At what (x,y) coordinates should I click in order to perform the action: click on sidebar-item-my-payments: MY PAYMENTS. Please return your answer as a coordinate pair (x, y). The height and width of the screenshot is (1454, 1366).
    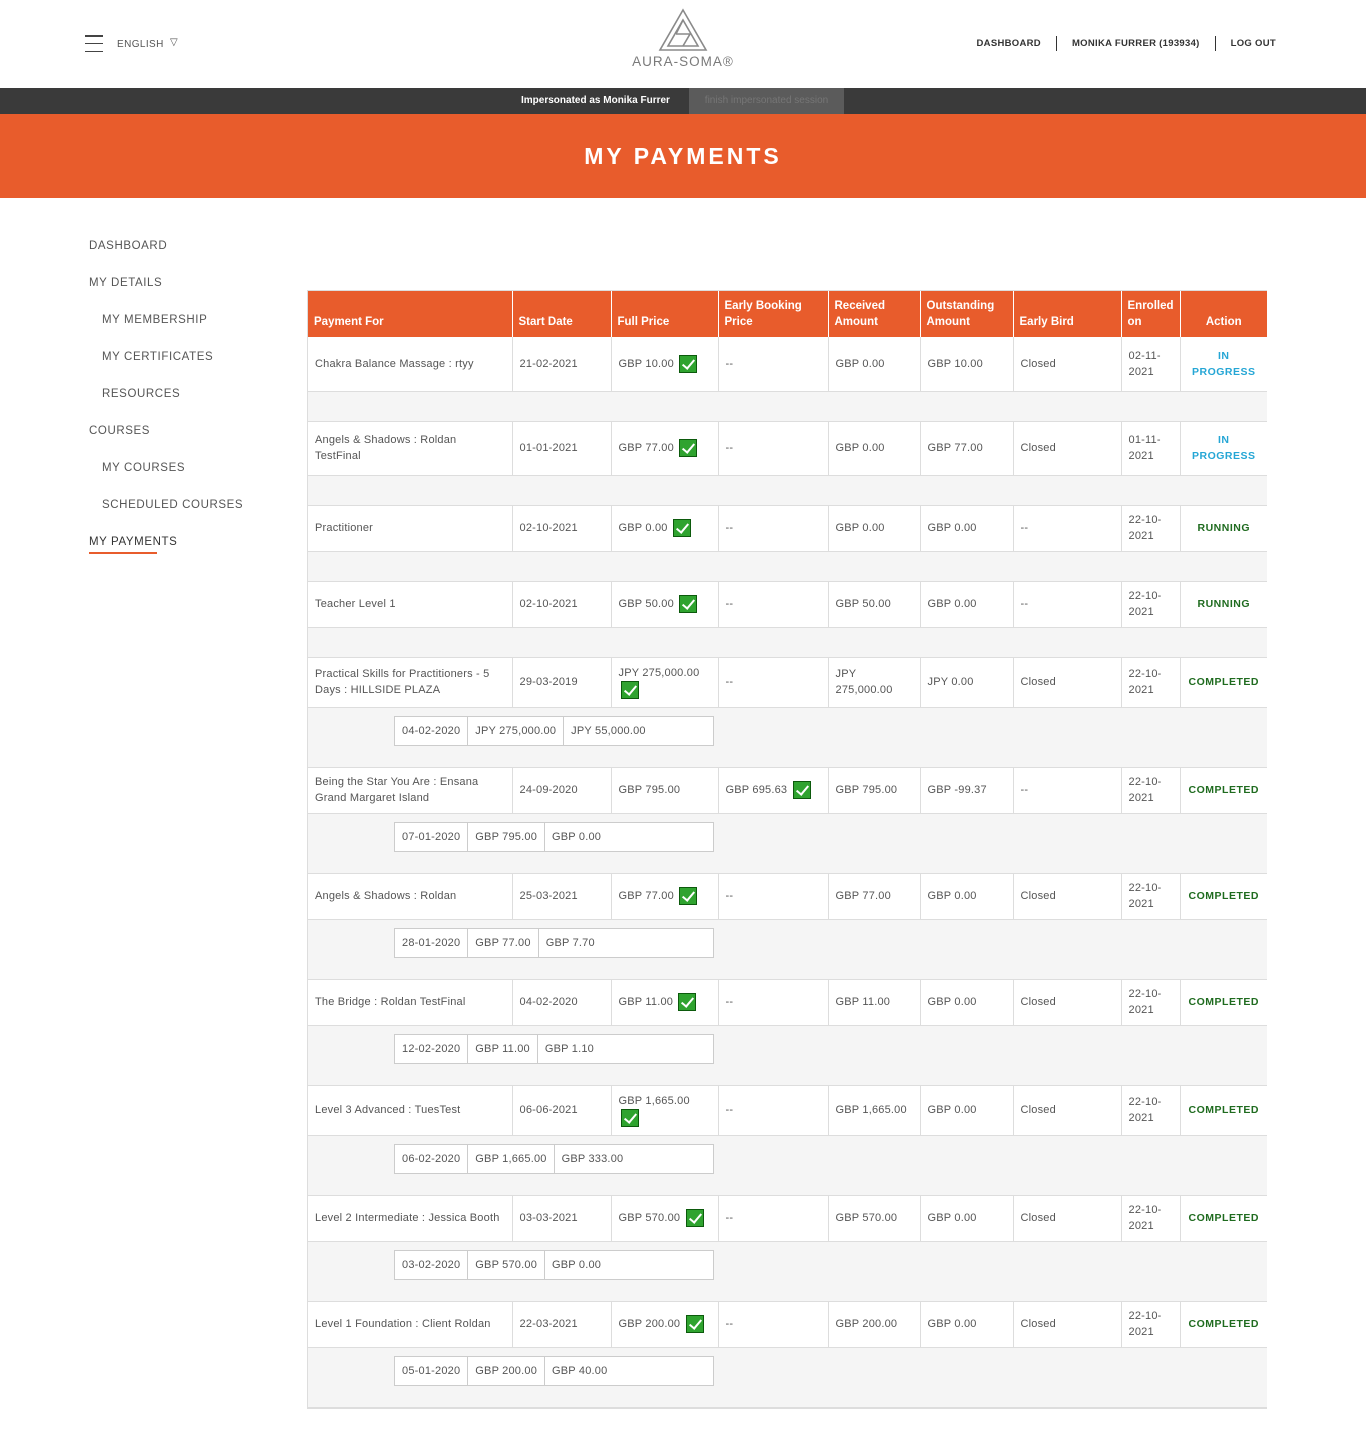
    Looking at the image, I should click on (189, 550).